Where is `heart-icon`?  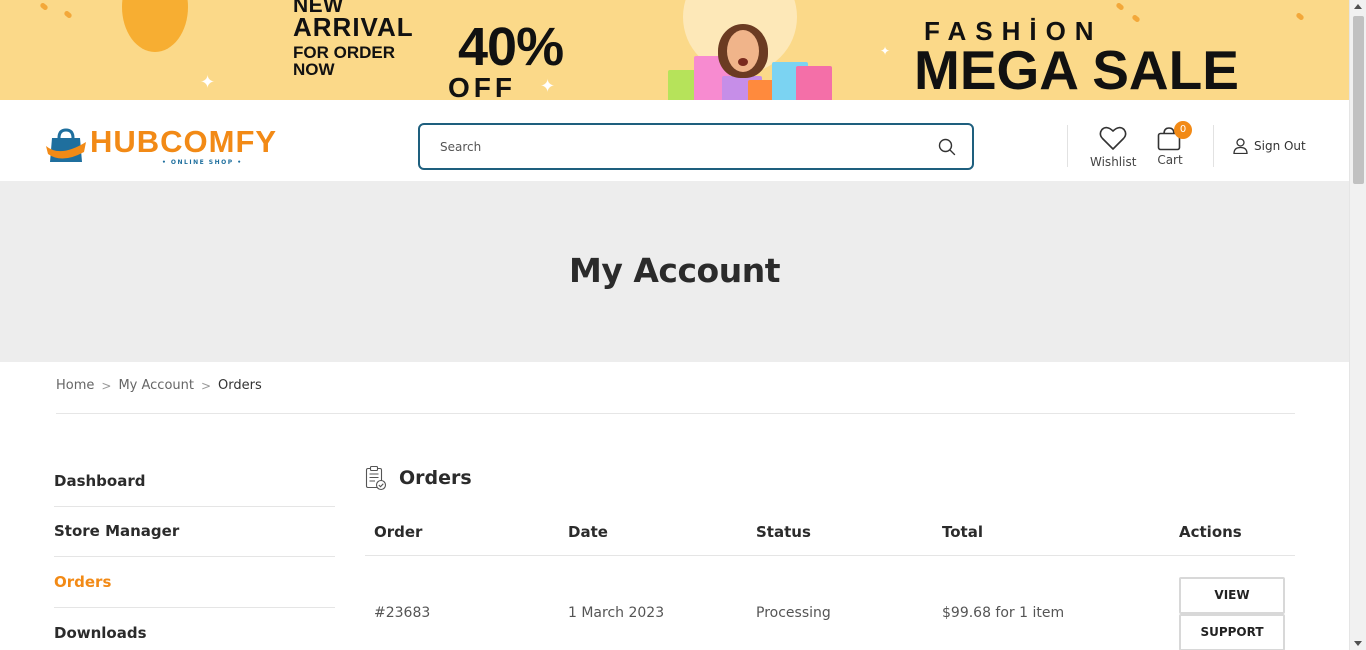 heart-icon is located at coordinates (1113, 138).